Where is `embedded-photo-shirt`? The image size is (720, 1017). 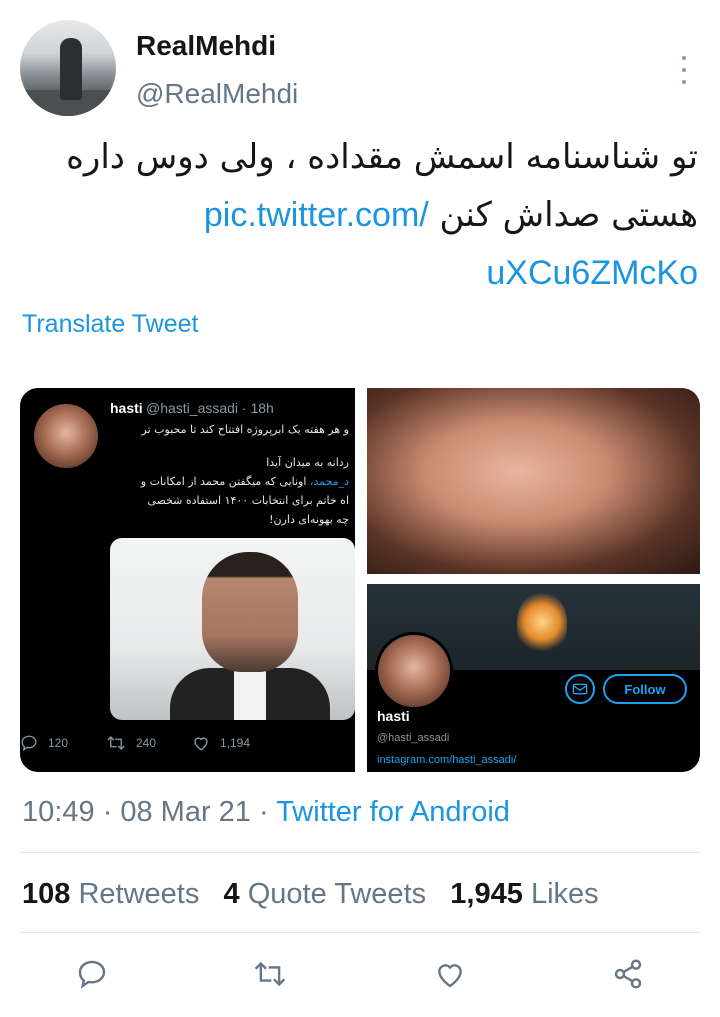
embedded-photo-shirt is located at coordinates (250, 695).